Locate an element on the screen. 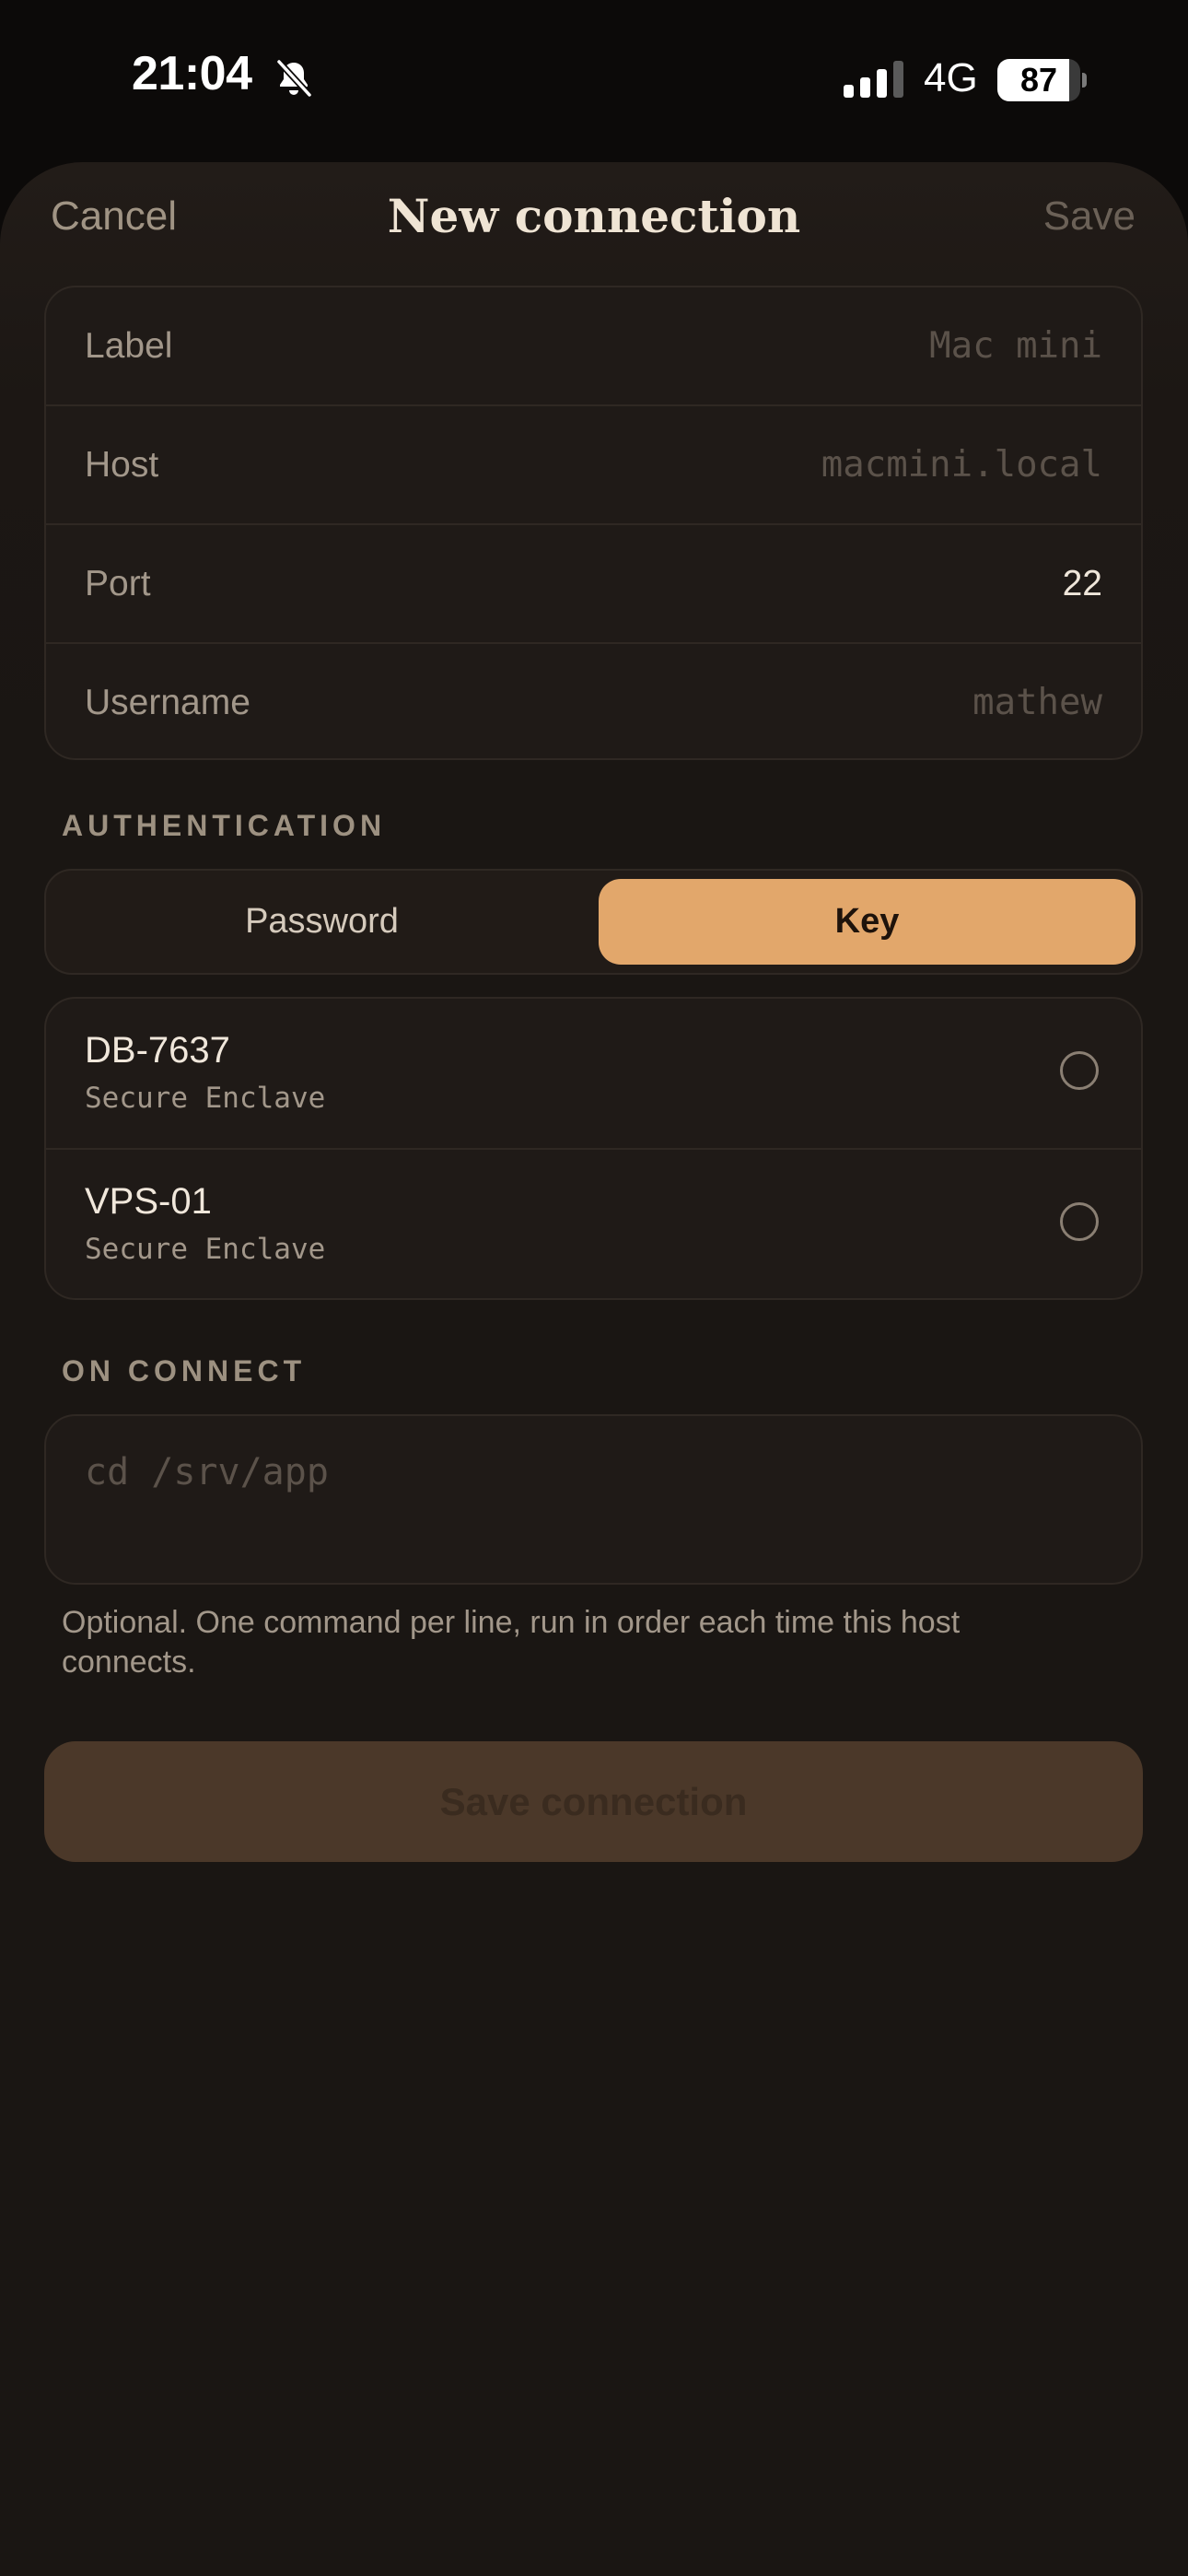  host-input: macmini.local is located at coordinates (961, 464).